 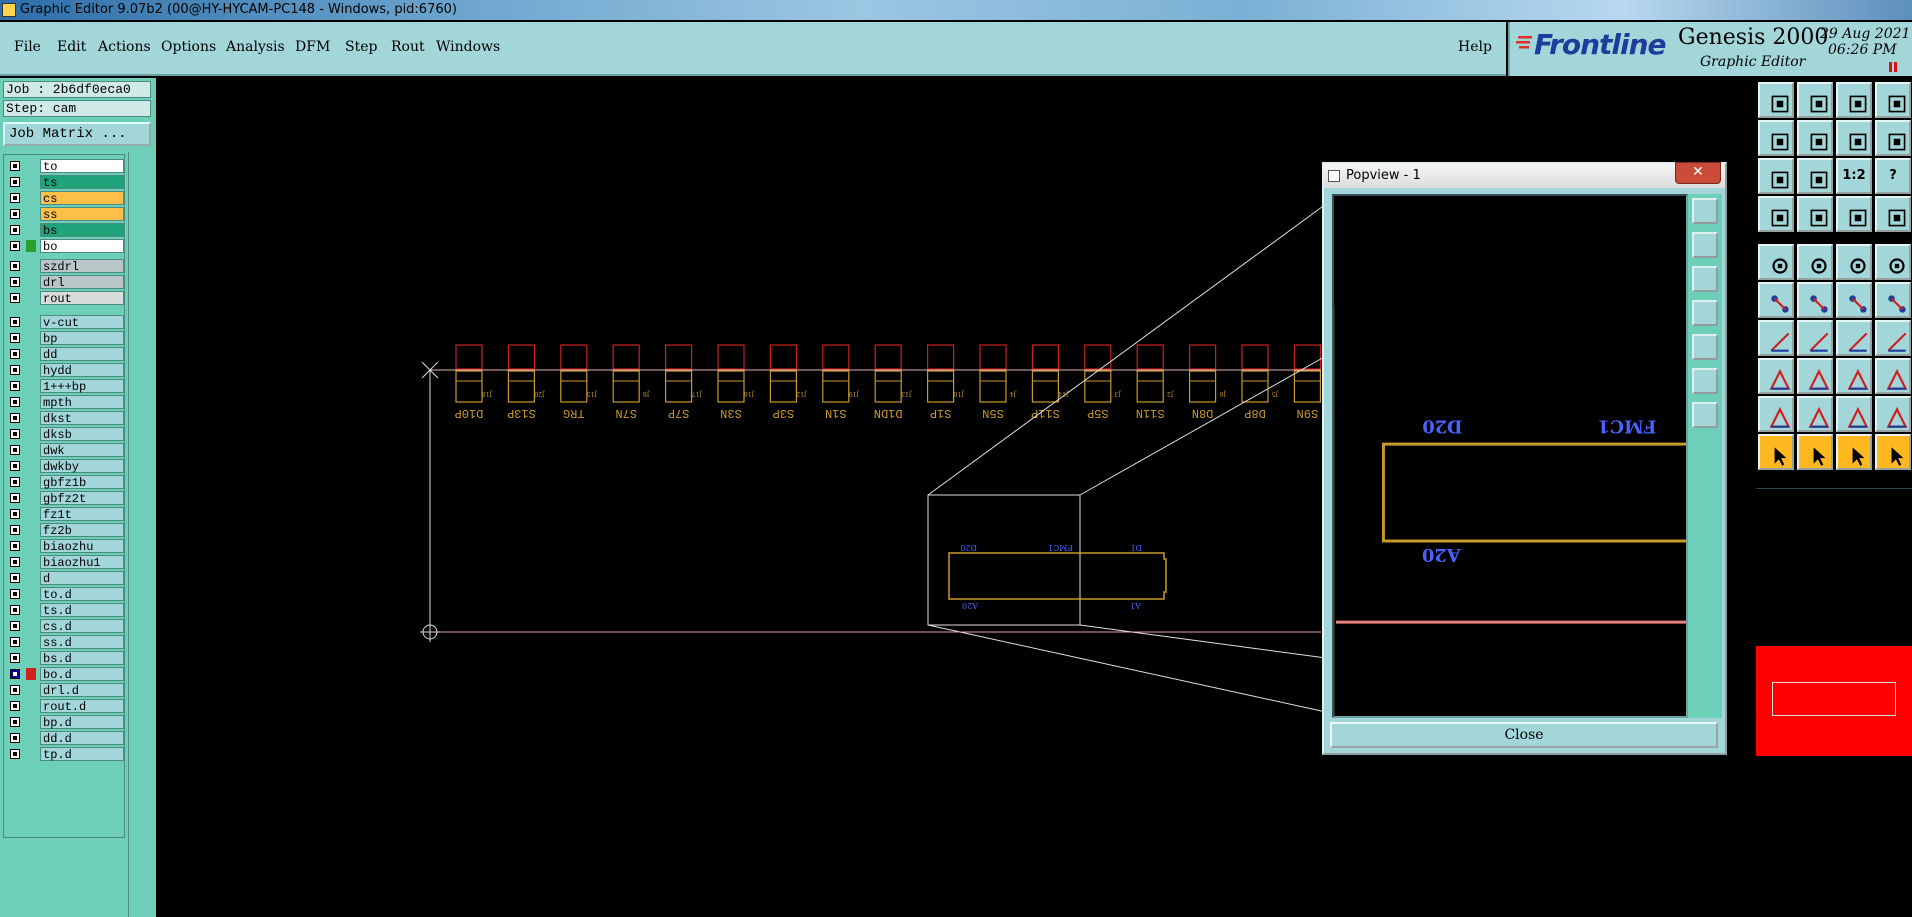 What do you see at coordinates (82, 198) in the screenshot?
I see `layer-name: cs` at bounding box center [82, 198].